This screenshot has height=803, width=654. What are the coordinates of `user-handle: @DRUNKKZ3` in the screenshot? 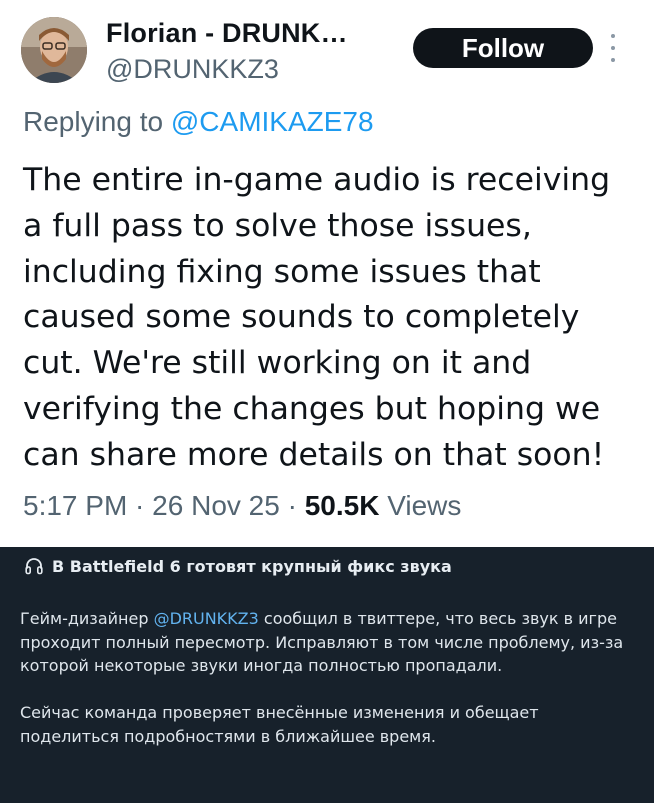 It's located at (192, 69).